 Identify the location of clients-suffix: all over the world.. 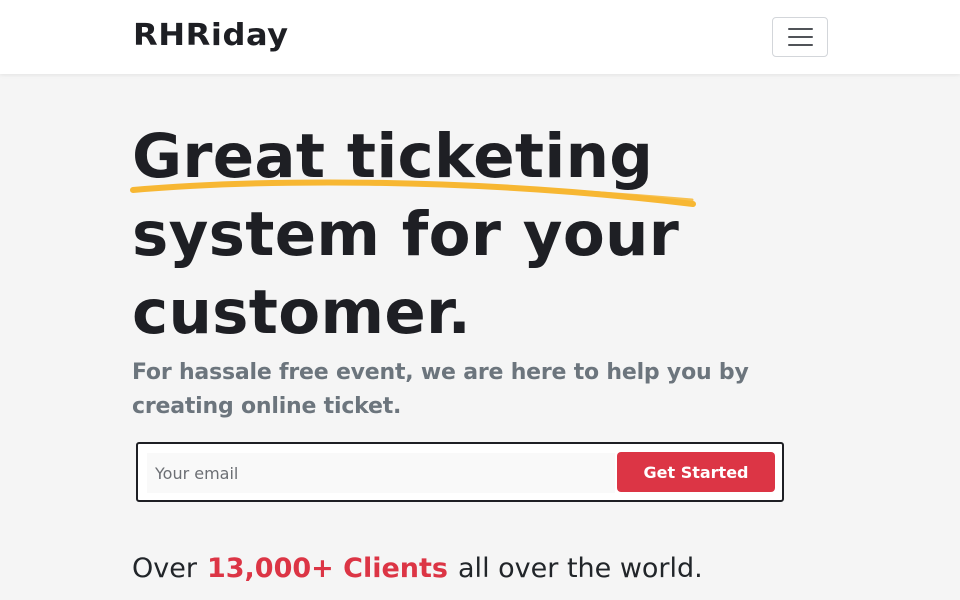
(580, 568).